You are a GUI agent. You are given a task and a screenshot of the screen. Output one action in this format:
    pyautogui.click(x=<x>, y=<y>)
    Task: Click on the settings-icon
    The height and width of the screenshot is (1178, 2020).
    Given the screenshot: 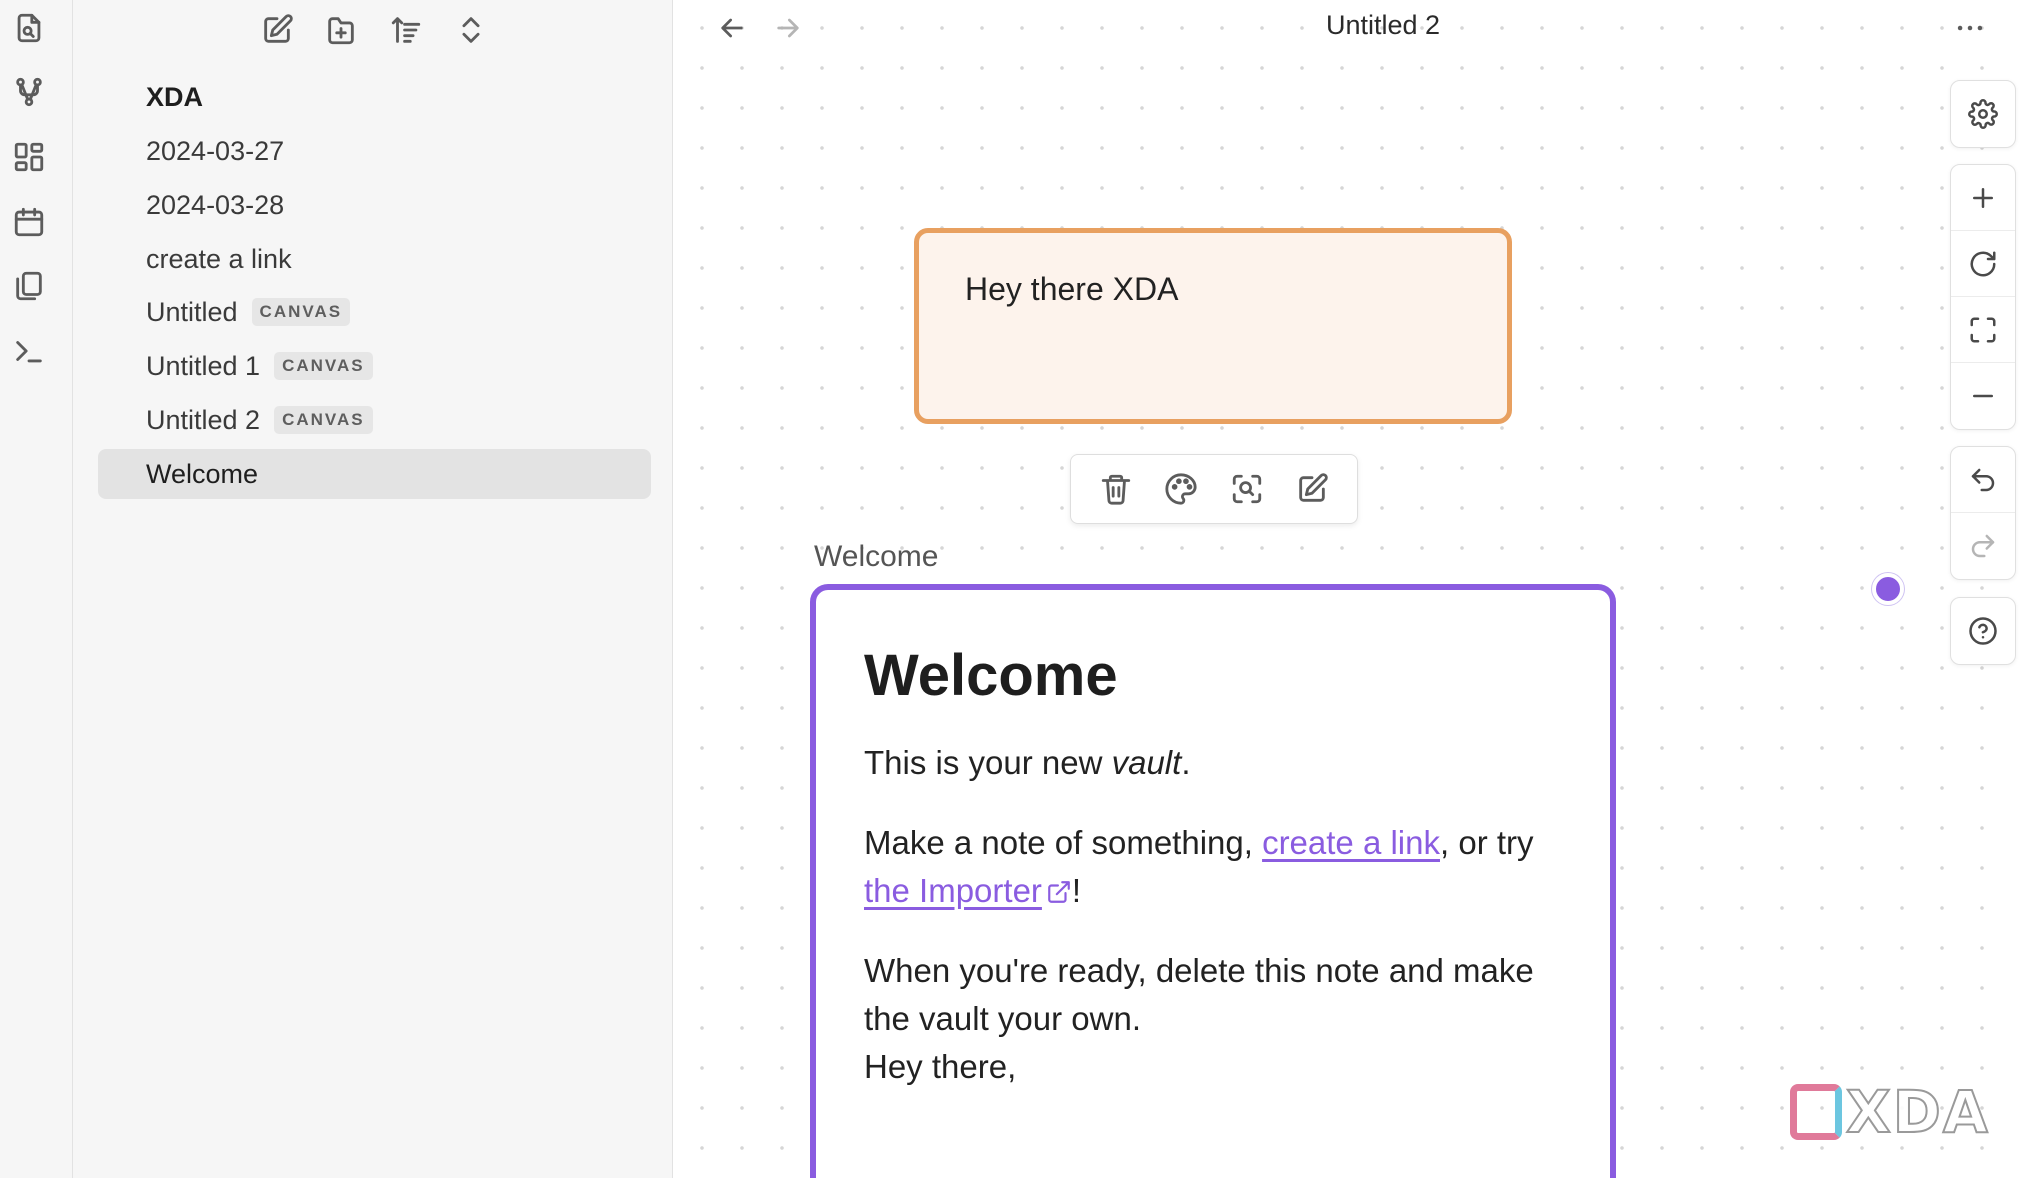 What is the action you would take?
    pyautogui.click(x=1983, y=114)
    